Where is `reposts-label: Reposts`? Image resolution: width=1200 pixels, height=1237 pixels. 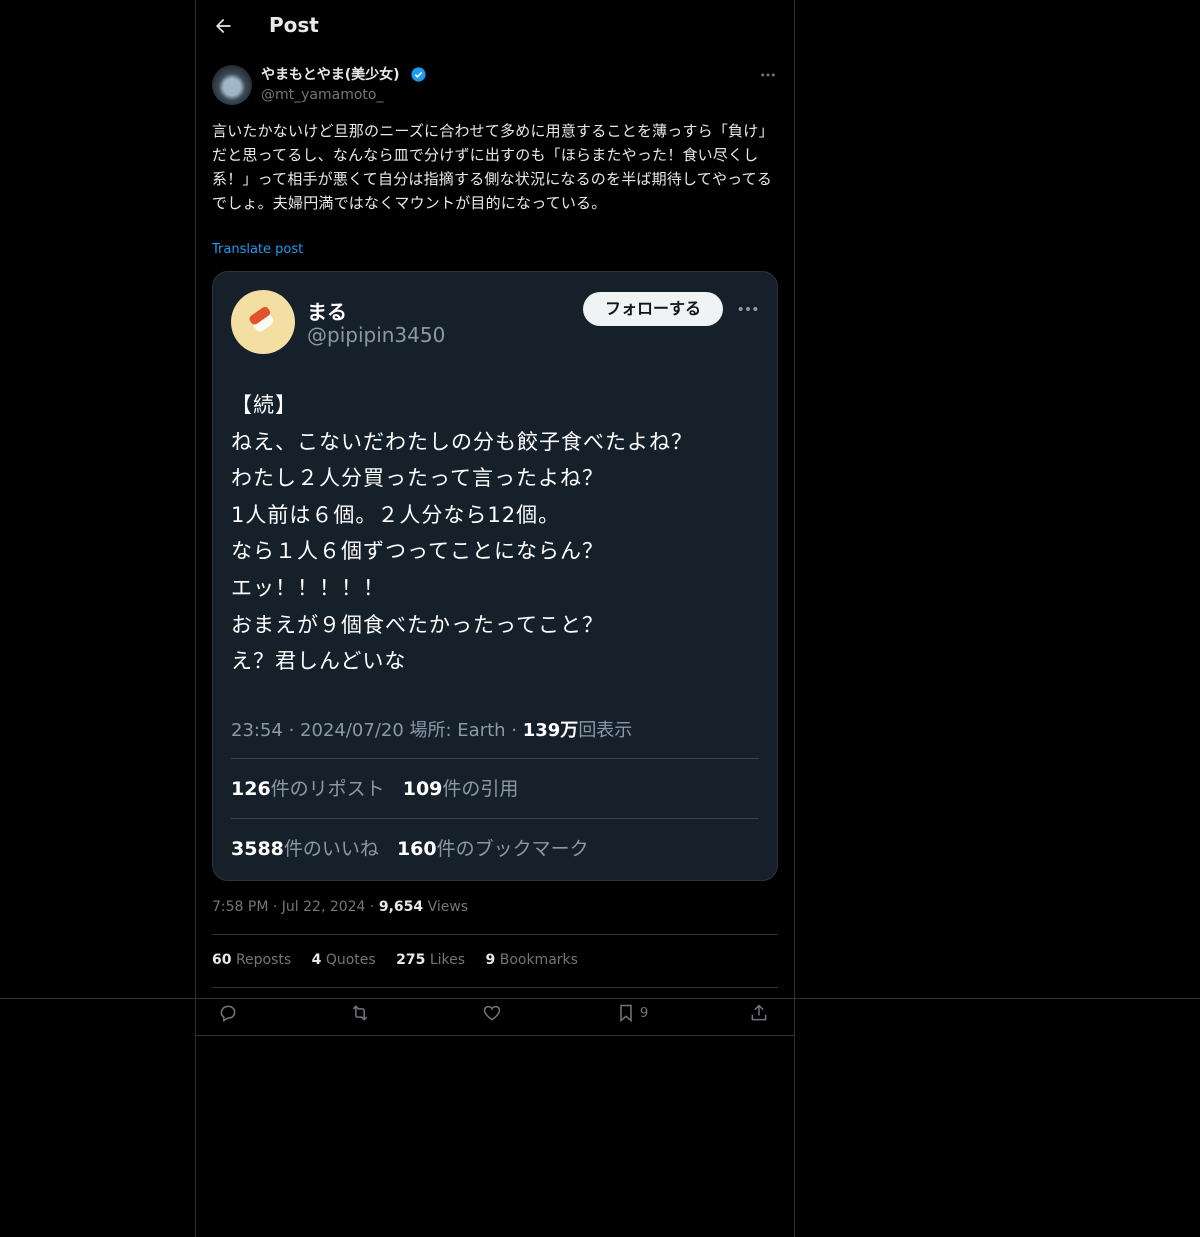 reposts-label: Reposts is located at coordinates (263, 960).